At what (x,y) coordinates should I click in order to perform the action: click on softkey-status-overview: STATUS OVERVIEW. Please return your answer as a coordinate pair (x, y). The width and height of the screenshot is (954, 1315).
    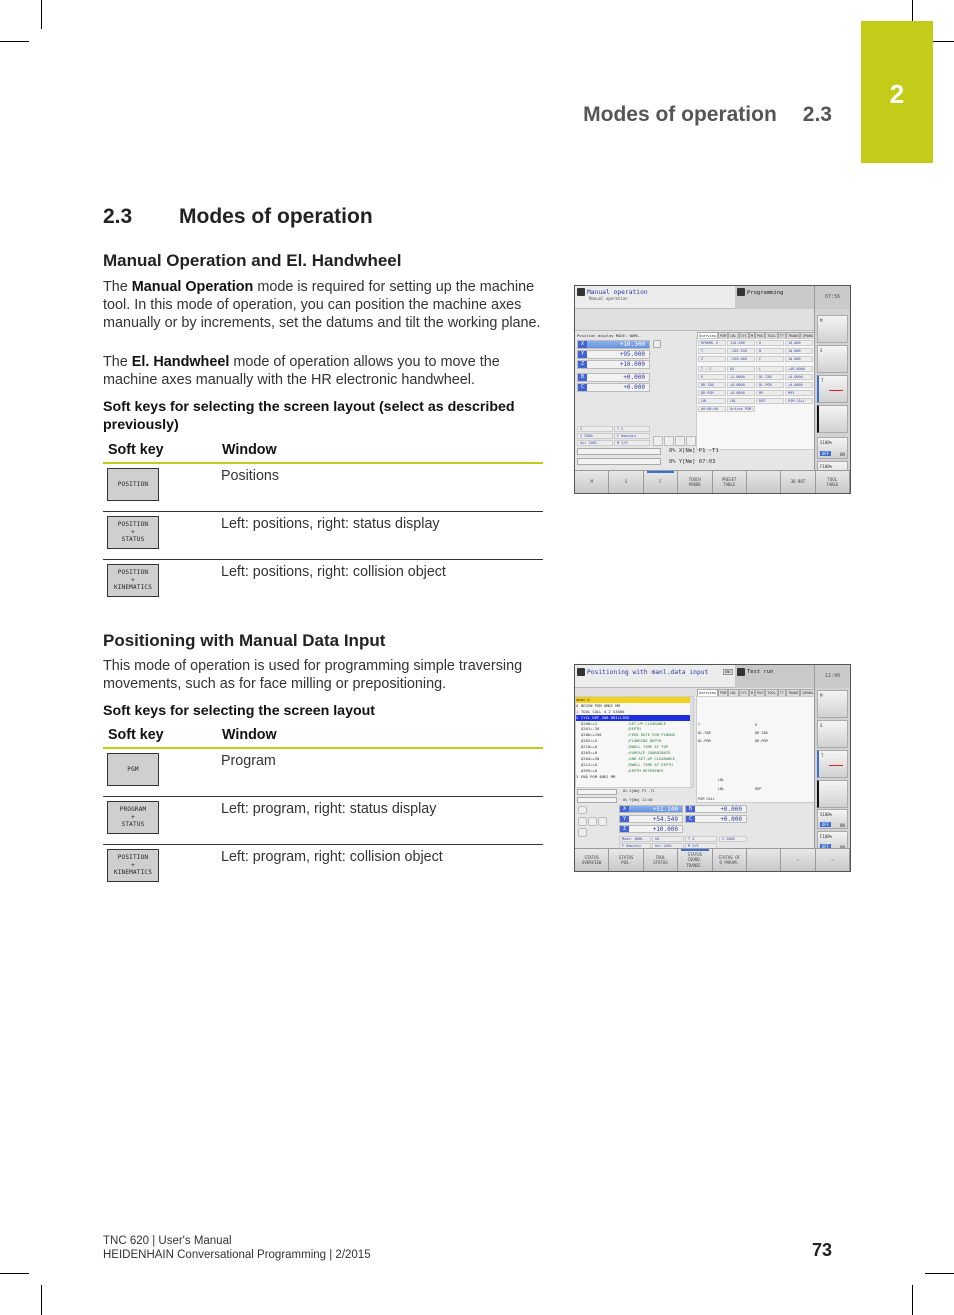
    Looking at the image, I should click on (592, 860).